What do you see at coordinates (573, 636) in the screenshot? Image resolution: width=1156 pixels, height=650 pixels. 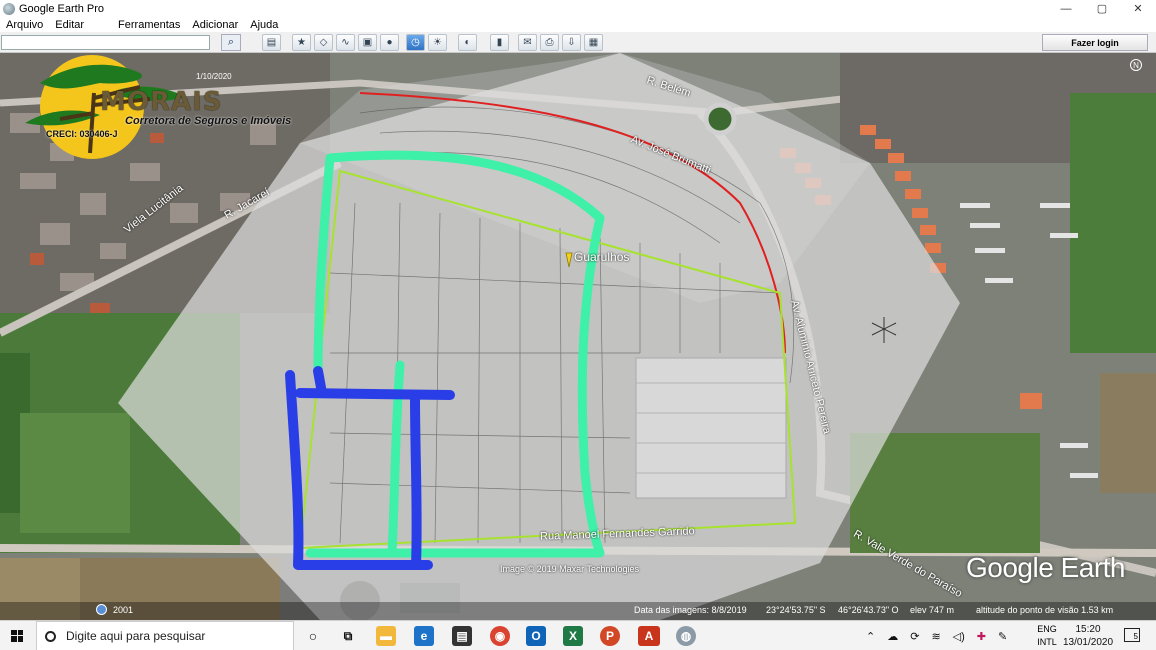 I see `excel-icon: X` at bounding box center [573, 636].